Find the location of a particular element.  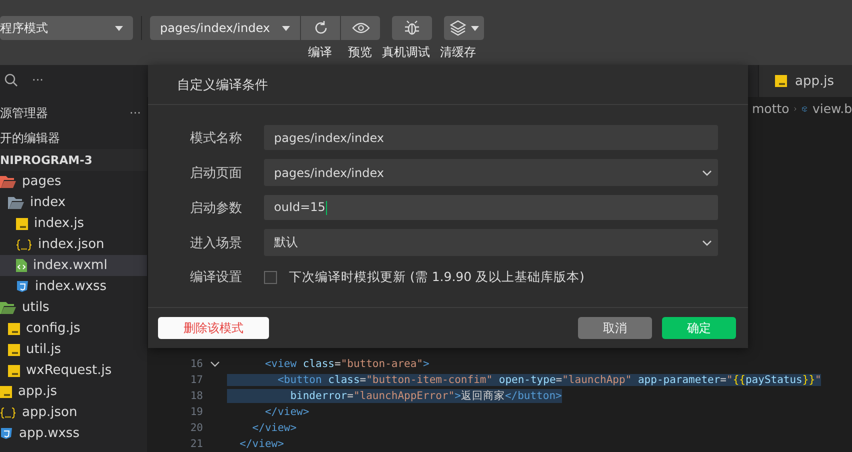

file-tree-item: index is located at coordinates (73, 202).